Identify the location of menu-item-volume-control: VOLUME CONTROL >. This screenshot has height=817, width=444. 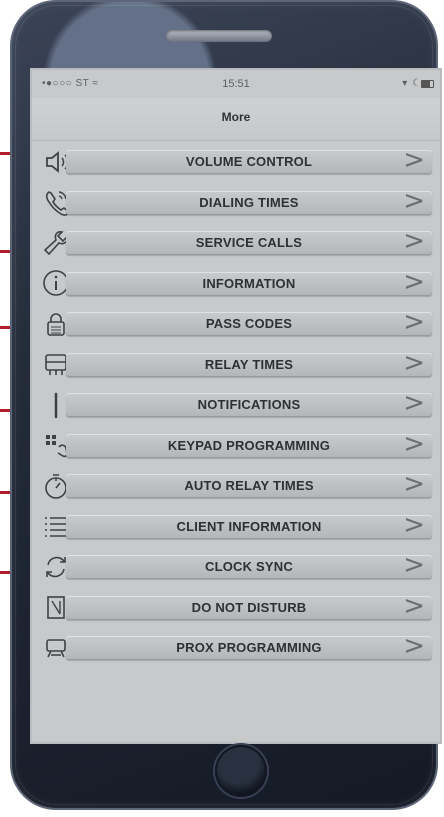
(236, 161).